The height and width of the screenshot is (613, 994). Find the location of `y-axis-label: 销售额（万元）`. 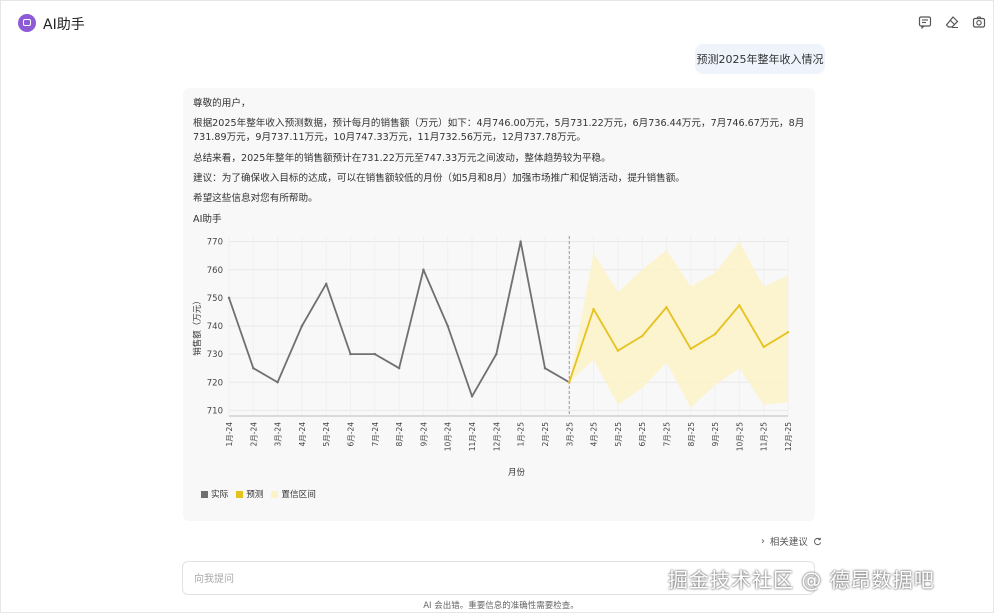

y-axis-label: 销售额（万元） is located at coordinates (197, 326).